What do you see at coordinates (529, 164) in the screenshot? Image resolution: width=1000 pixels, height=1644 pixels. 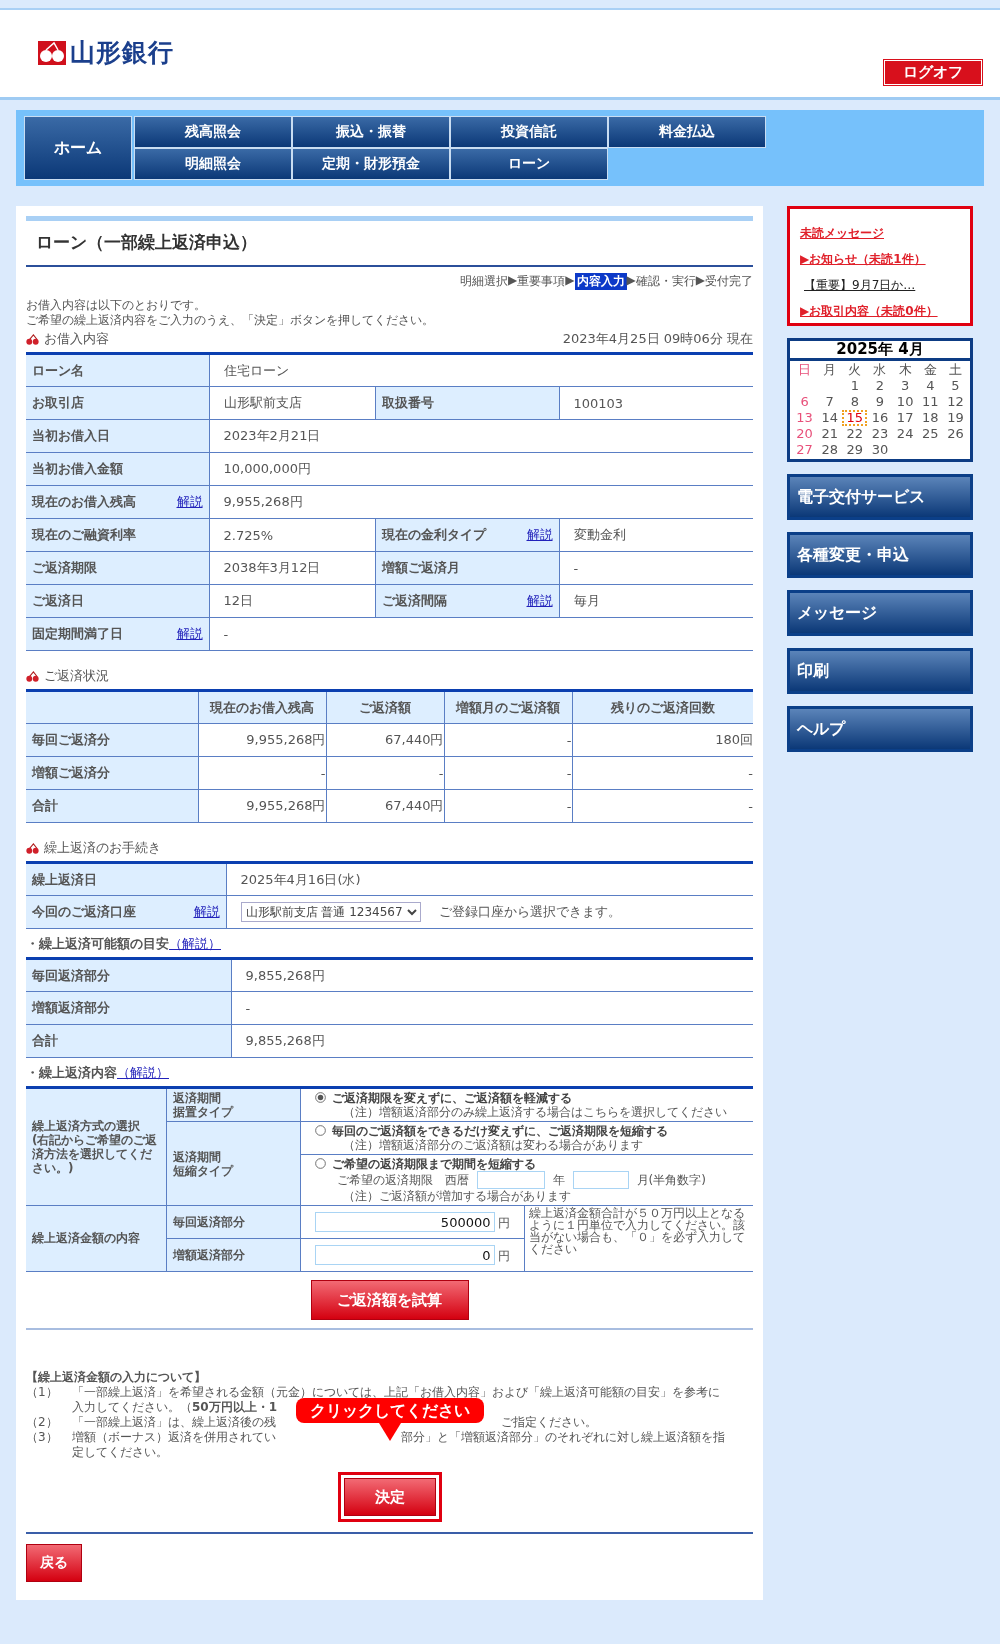 I see `nav-tab: ローン` at bounding box center [529, 164].